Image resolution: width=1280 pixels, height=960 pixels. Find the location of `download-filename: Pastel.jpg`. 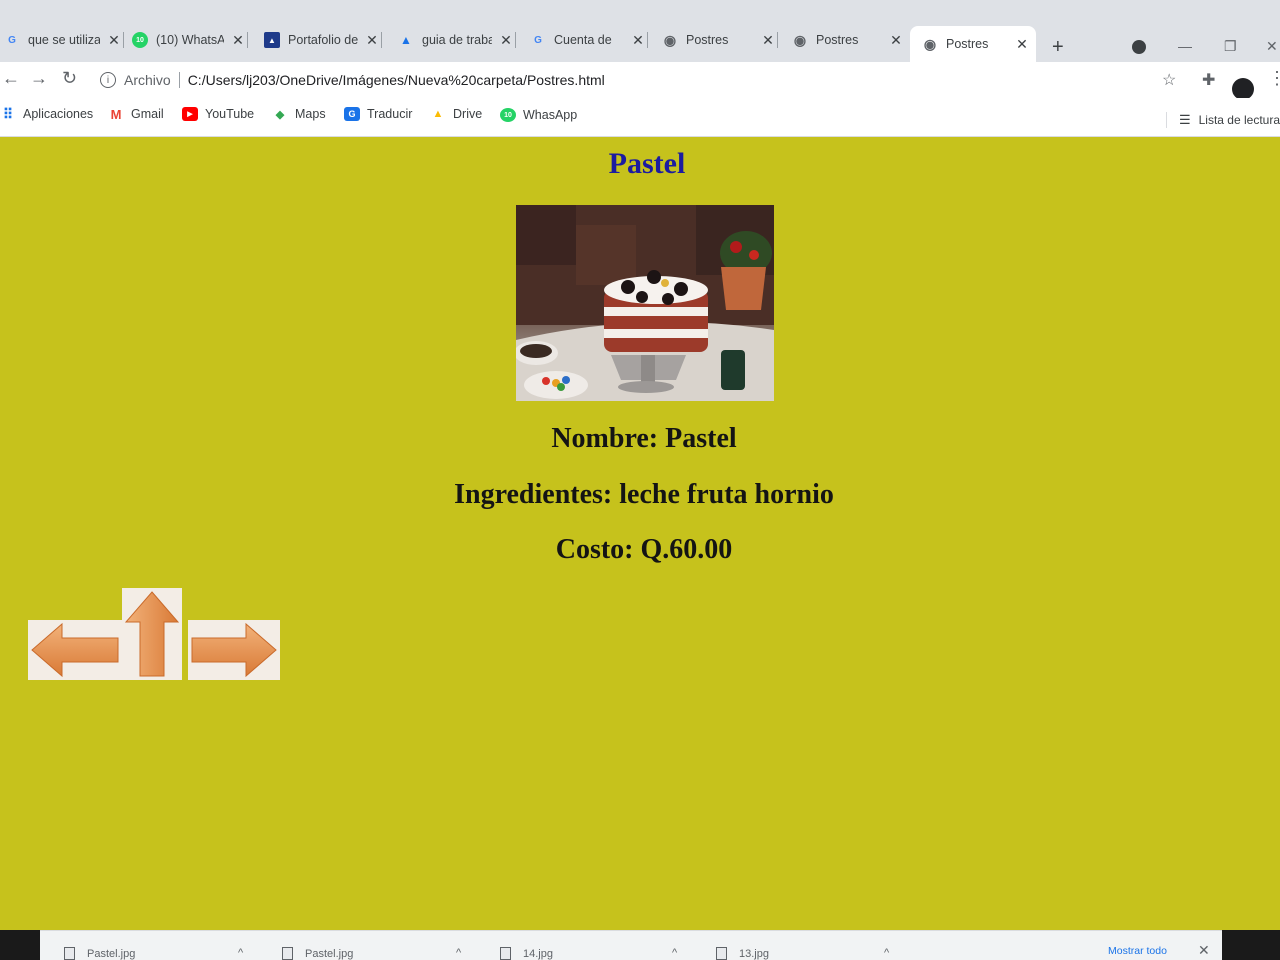

download-filename: Pastel.jpg is located at coordinates (111, 953).